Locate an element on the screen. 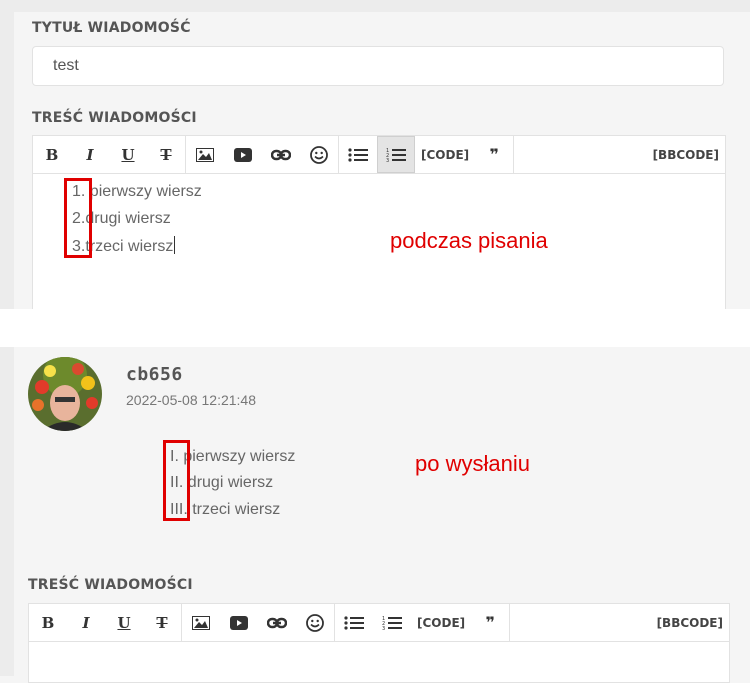  annotation-while-typing: podczas pisania is located at coordinates (469, 240).